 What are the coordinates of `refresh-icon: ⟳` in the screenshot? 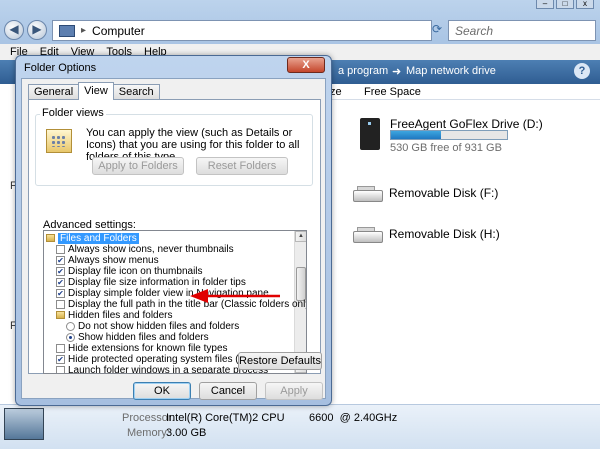 It's located at (437, 29).